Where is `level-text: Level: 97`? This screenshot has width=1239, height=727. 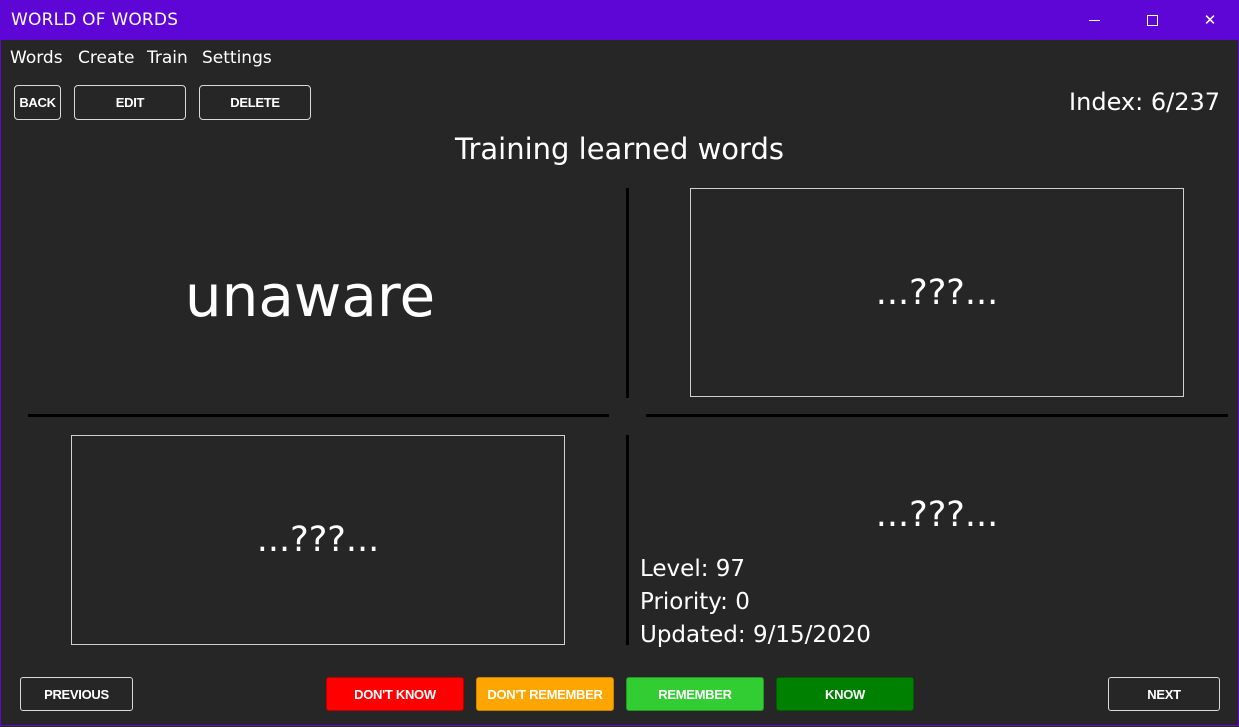
level-text: Level: 97 is located at coordinates (693, 569).